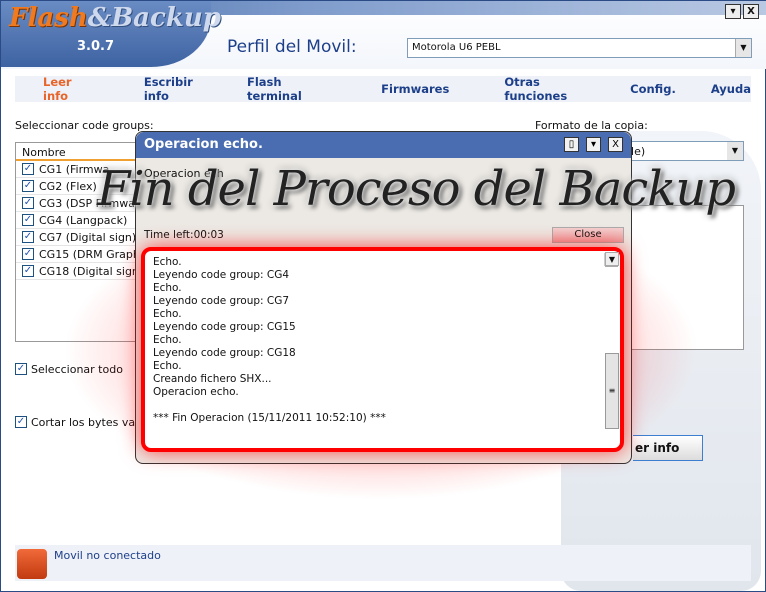 Image resolution: width=766 pixels, height=592 pixels. What do you see at coordinates (612, 259) in the screenshot?
I see `scroll-down-arrow-icon: ▼` at bounding box center [612, 259].